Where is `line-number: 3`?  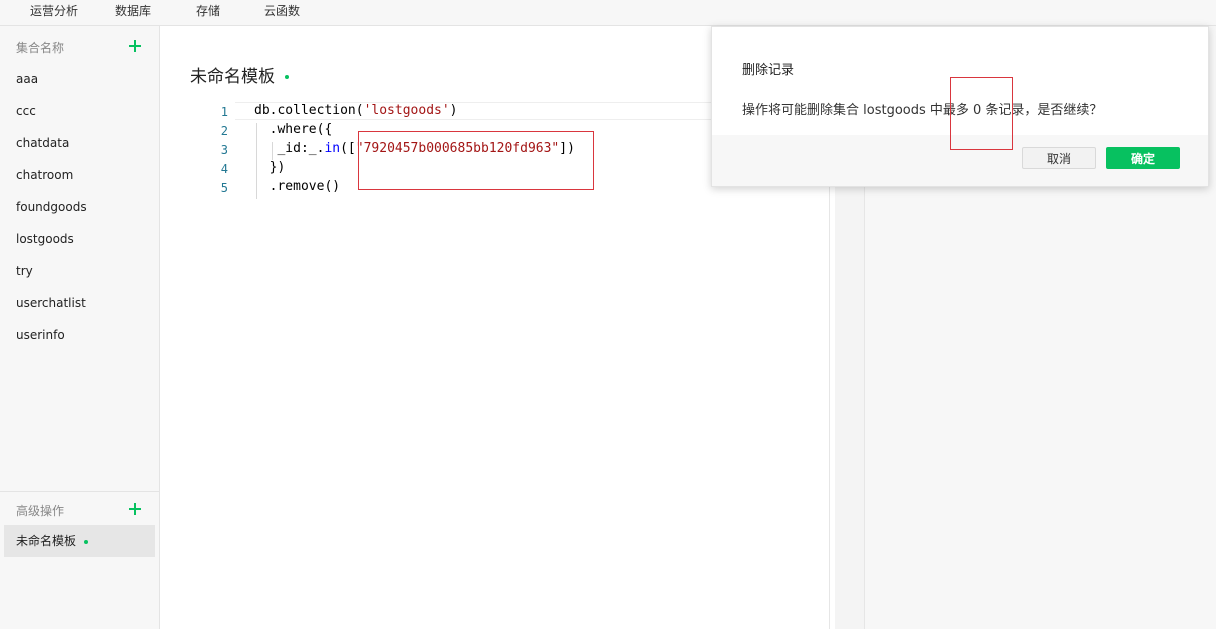
line-number: 3 is located at coordinates (224, 150).